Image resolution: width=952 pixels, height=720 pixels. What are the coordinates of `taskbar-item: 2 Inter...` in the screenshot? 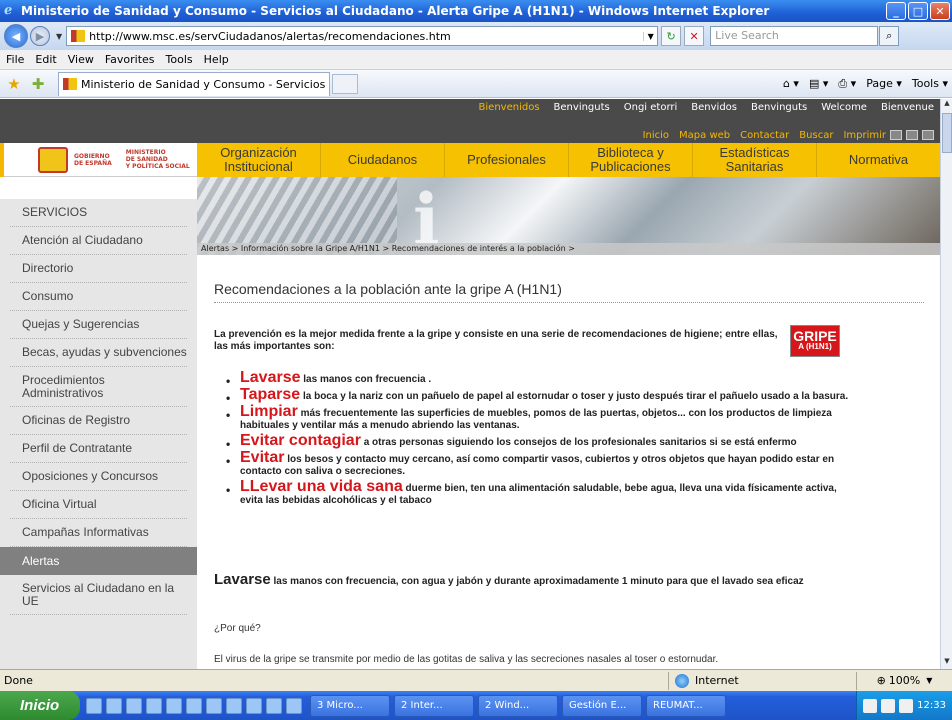 It's located at (434, 705).